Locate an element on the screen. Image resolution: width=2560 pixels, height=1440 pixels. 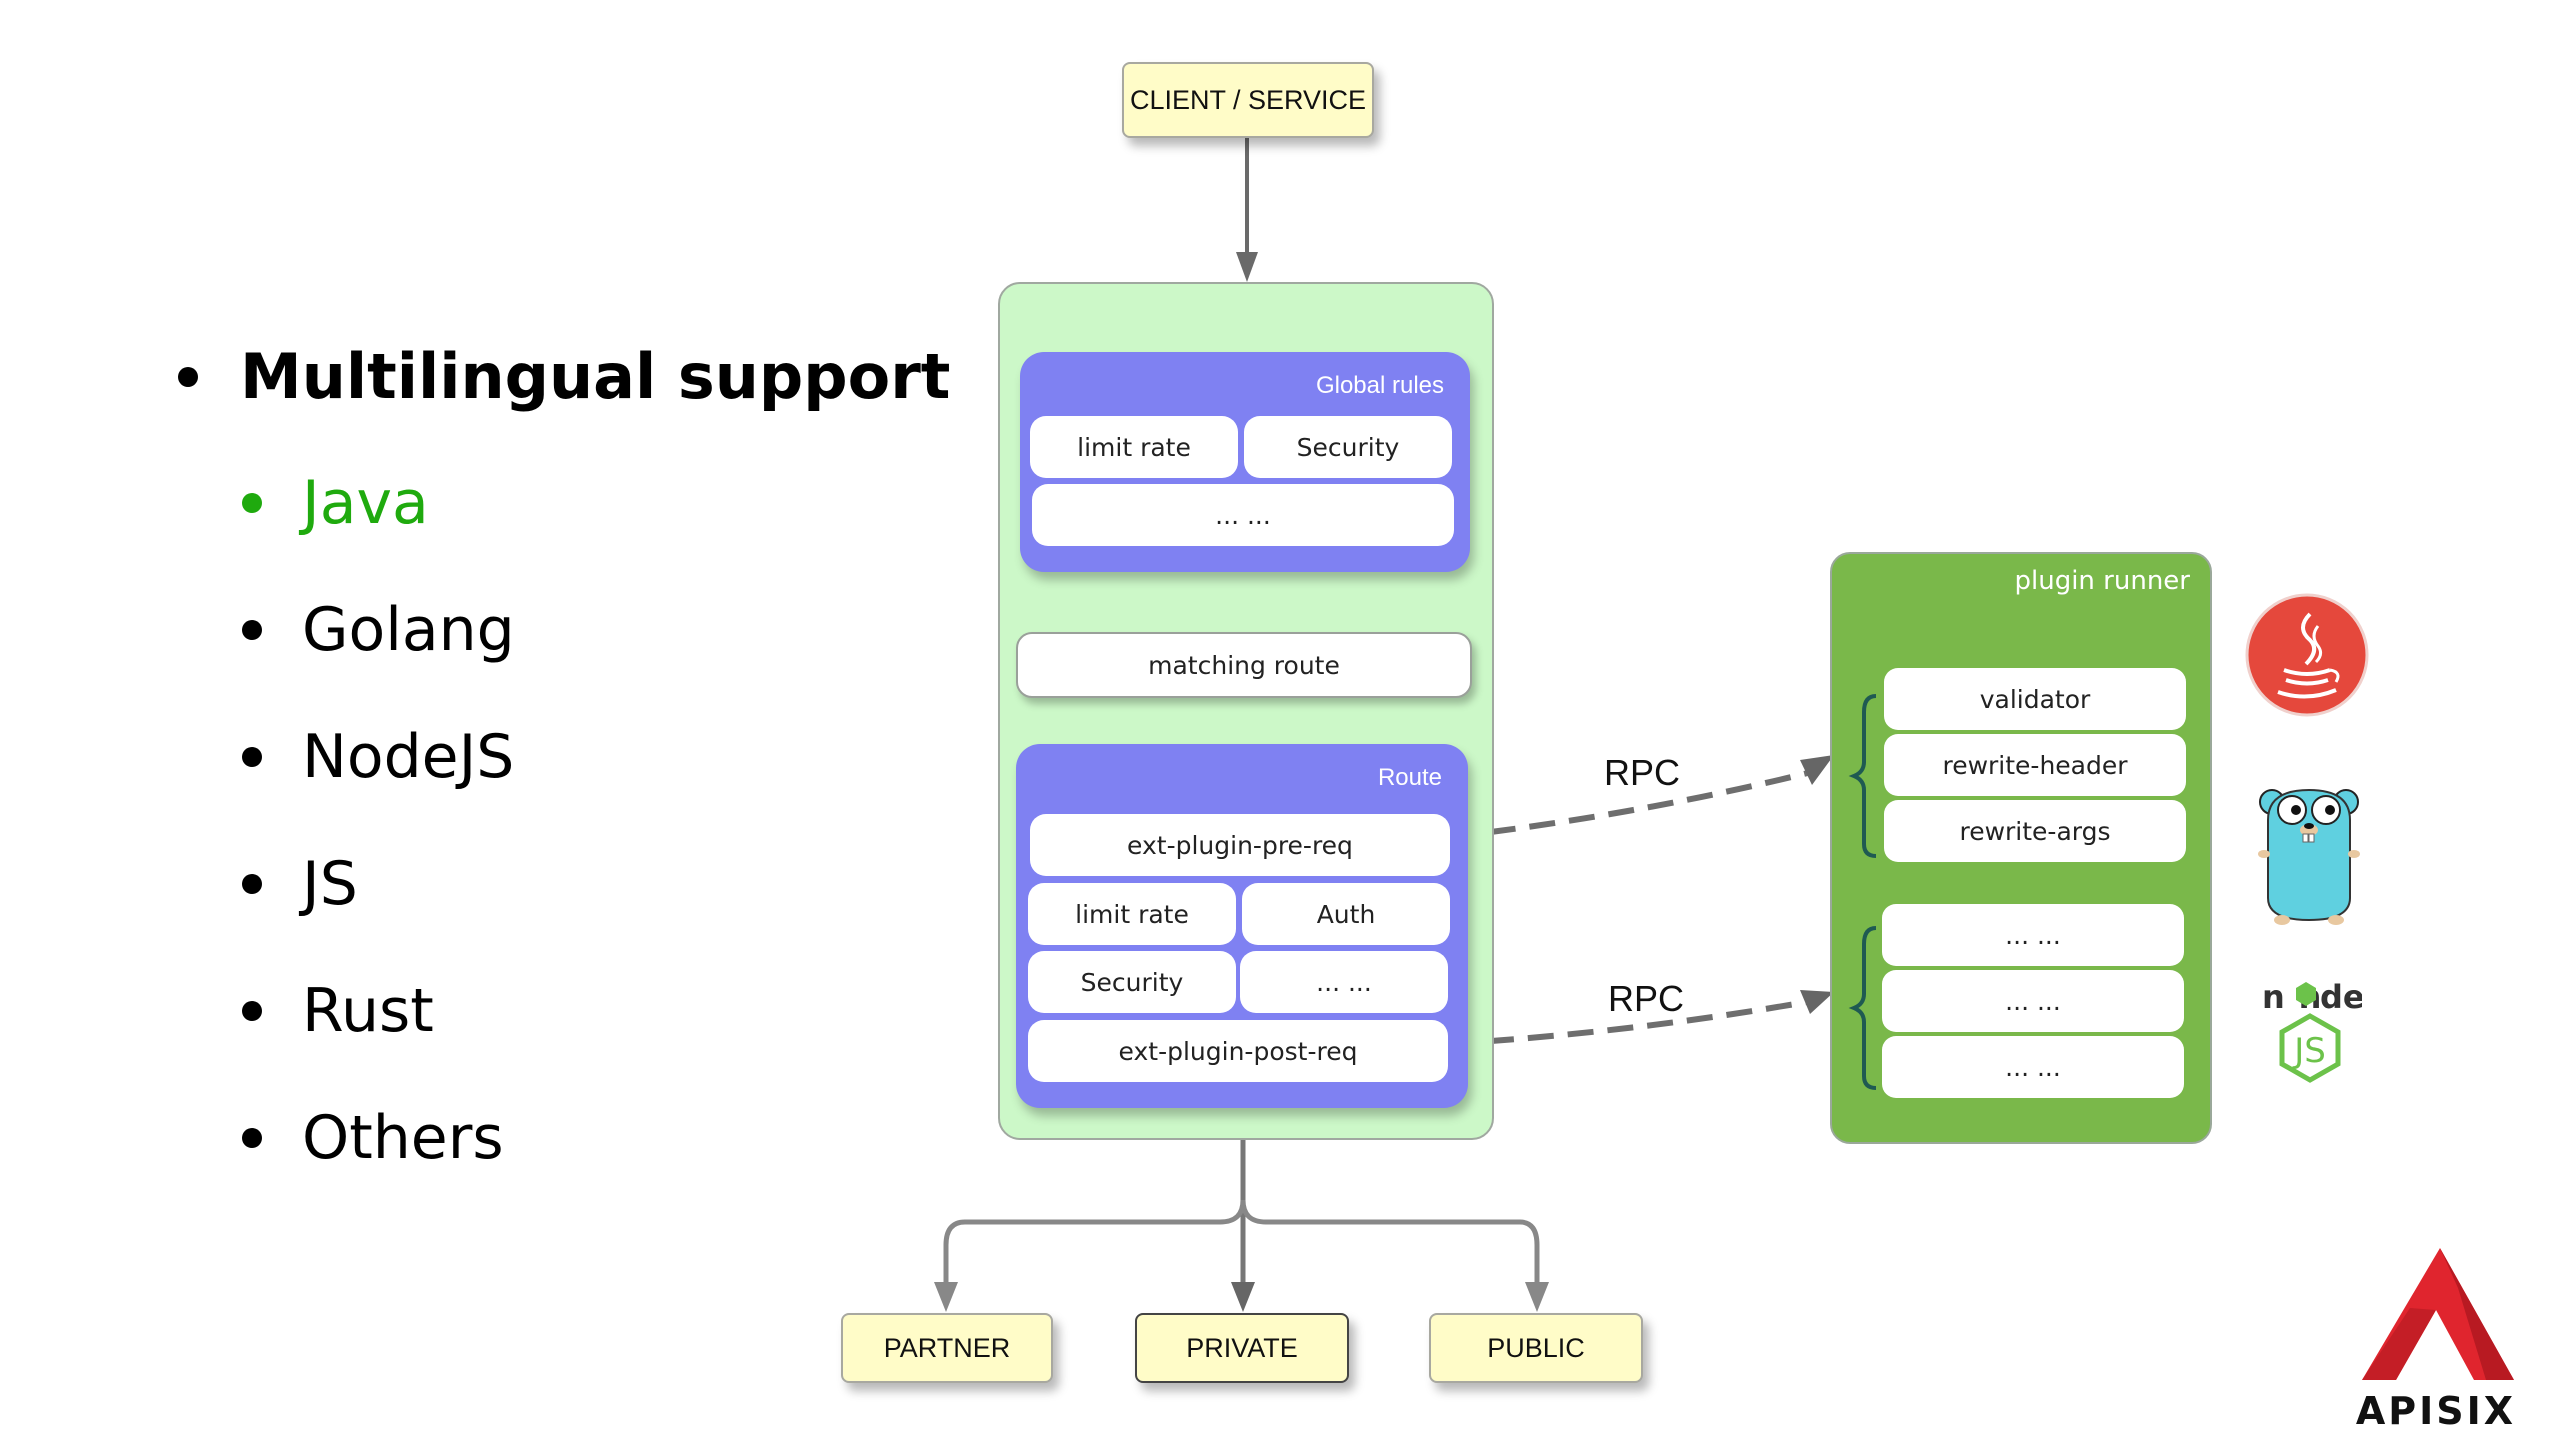
java-icon is located at coordinates (2307, 655).